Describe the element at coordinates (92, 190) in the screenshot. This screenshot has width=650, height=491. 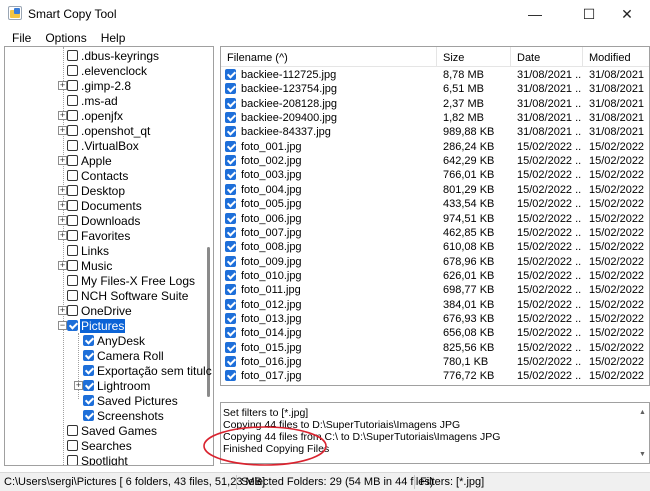
I see `tree-item: + Desktop` at that location.